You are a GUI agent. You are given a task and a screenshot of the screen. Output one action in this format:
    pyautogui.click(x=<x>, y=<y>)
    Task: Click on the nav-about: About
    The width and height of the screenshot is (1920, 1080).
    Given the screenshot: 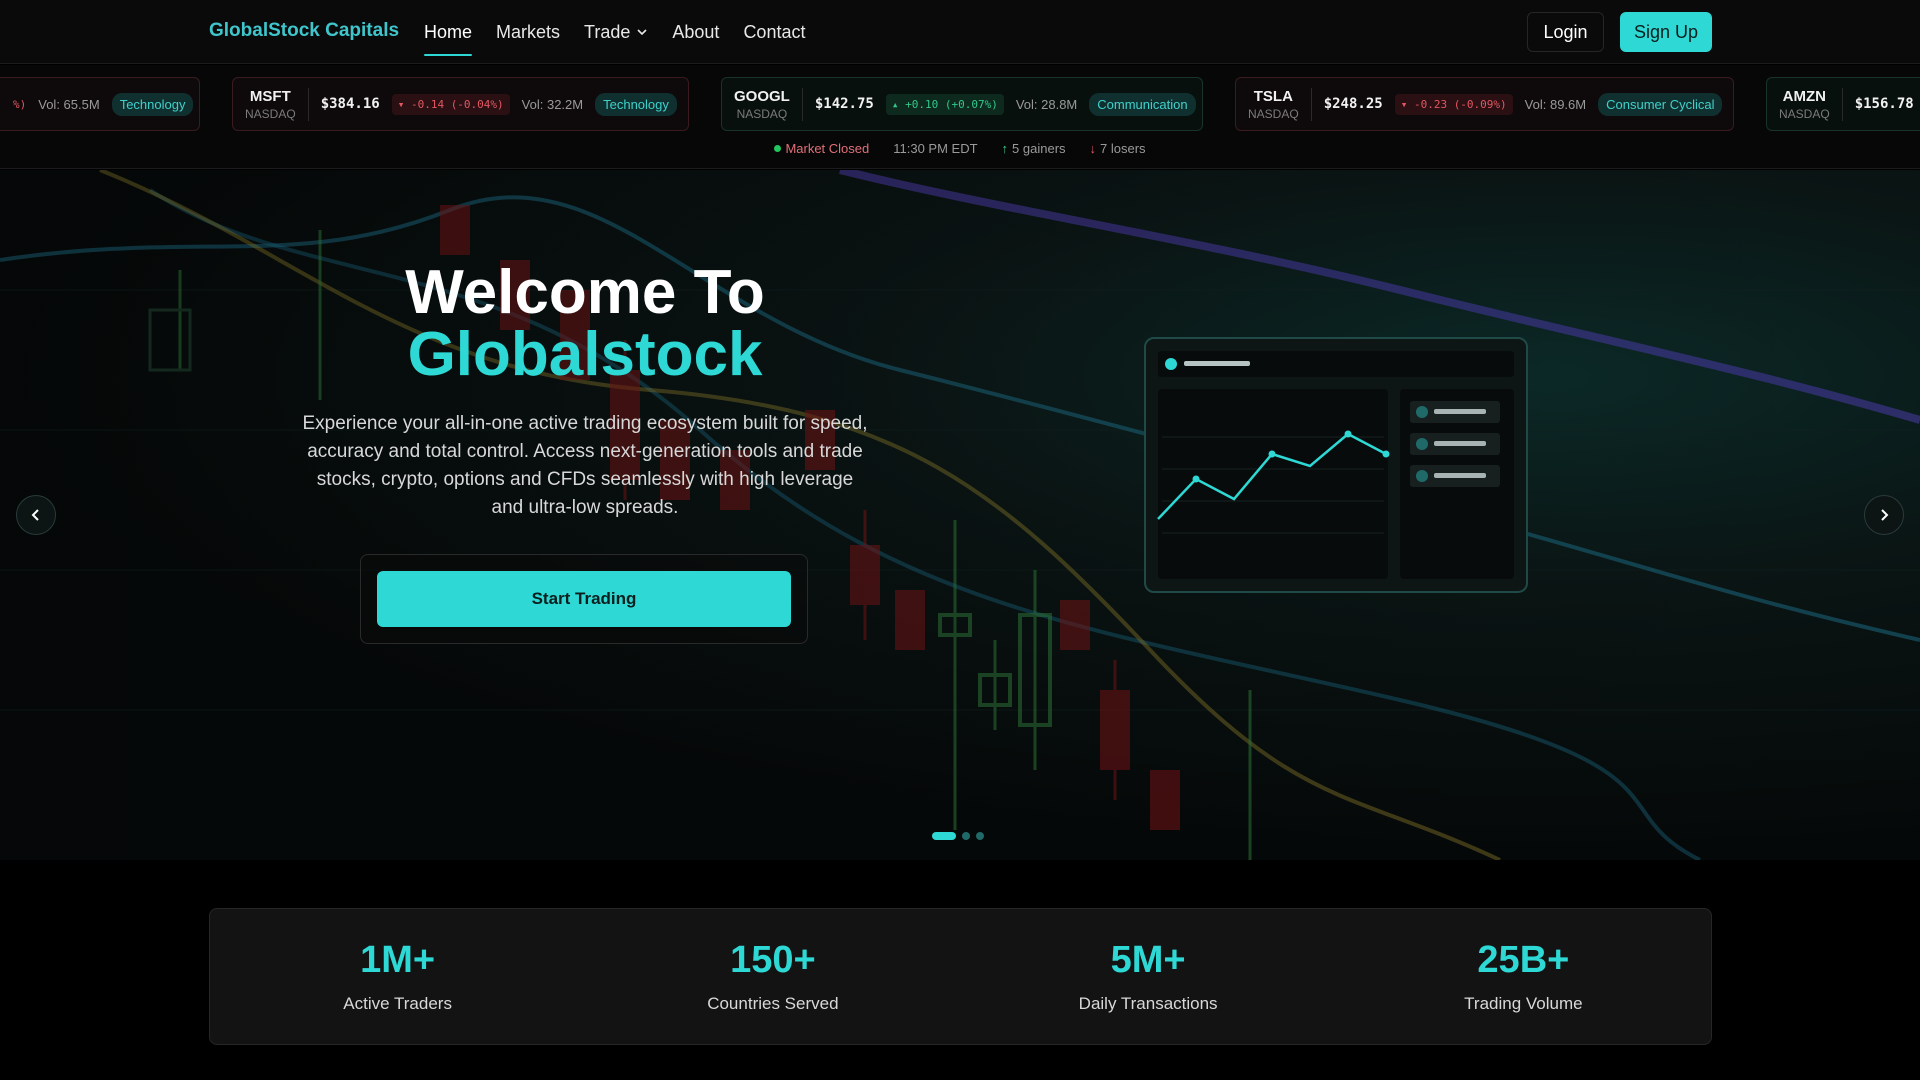 What is the action you would take?
    pyautogui.click(x=695, y=32)
    